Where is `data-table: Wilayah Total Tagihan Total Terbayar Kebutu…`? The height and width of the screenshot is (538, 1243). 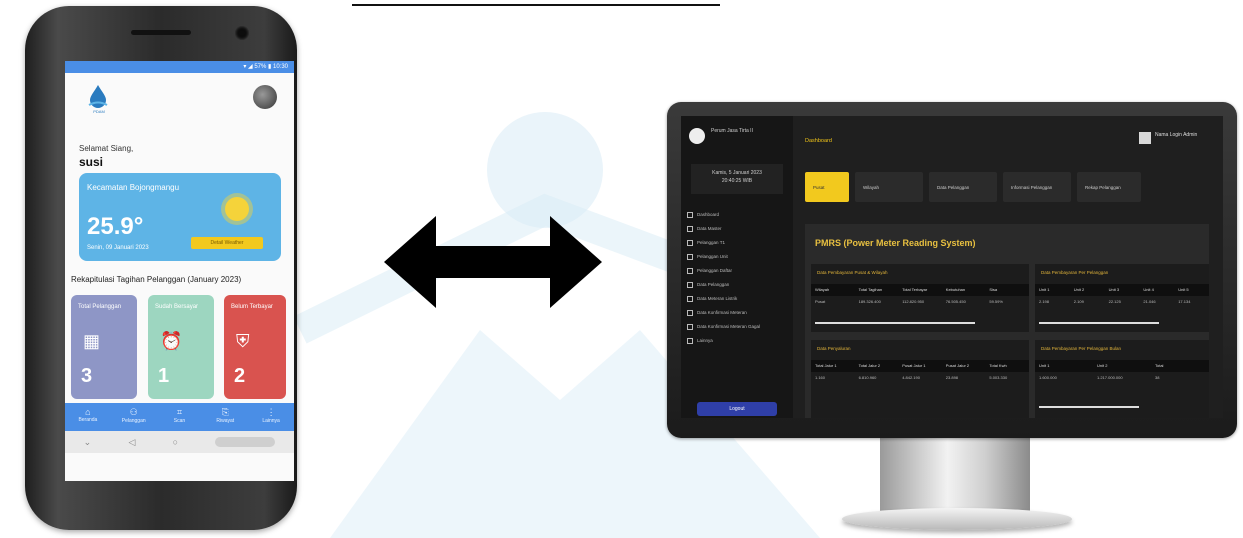
data-table: Wilayah Total Tagihan Total Terbayar Kebutu… is located at coordinates (920, 296).